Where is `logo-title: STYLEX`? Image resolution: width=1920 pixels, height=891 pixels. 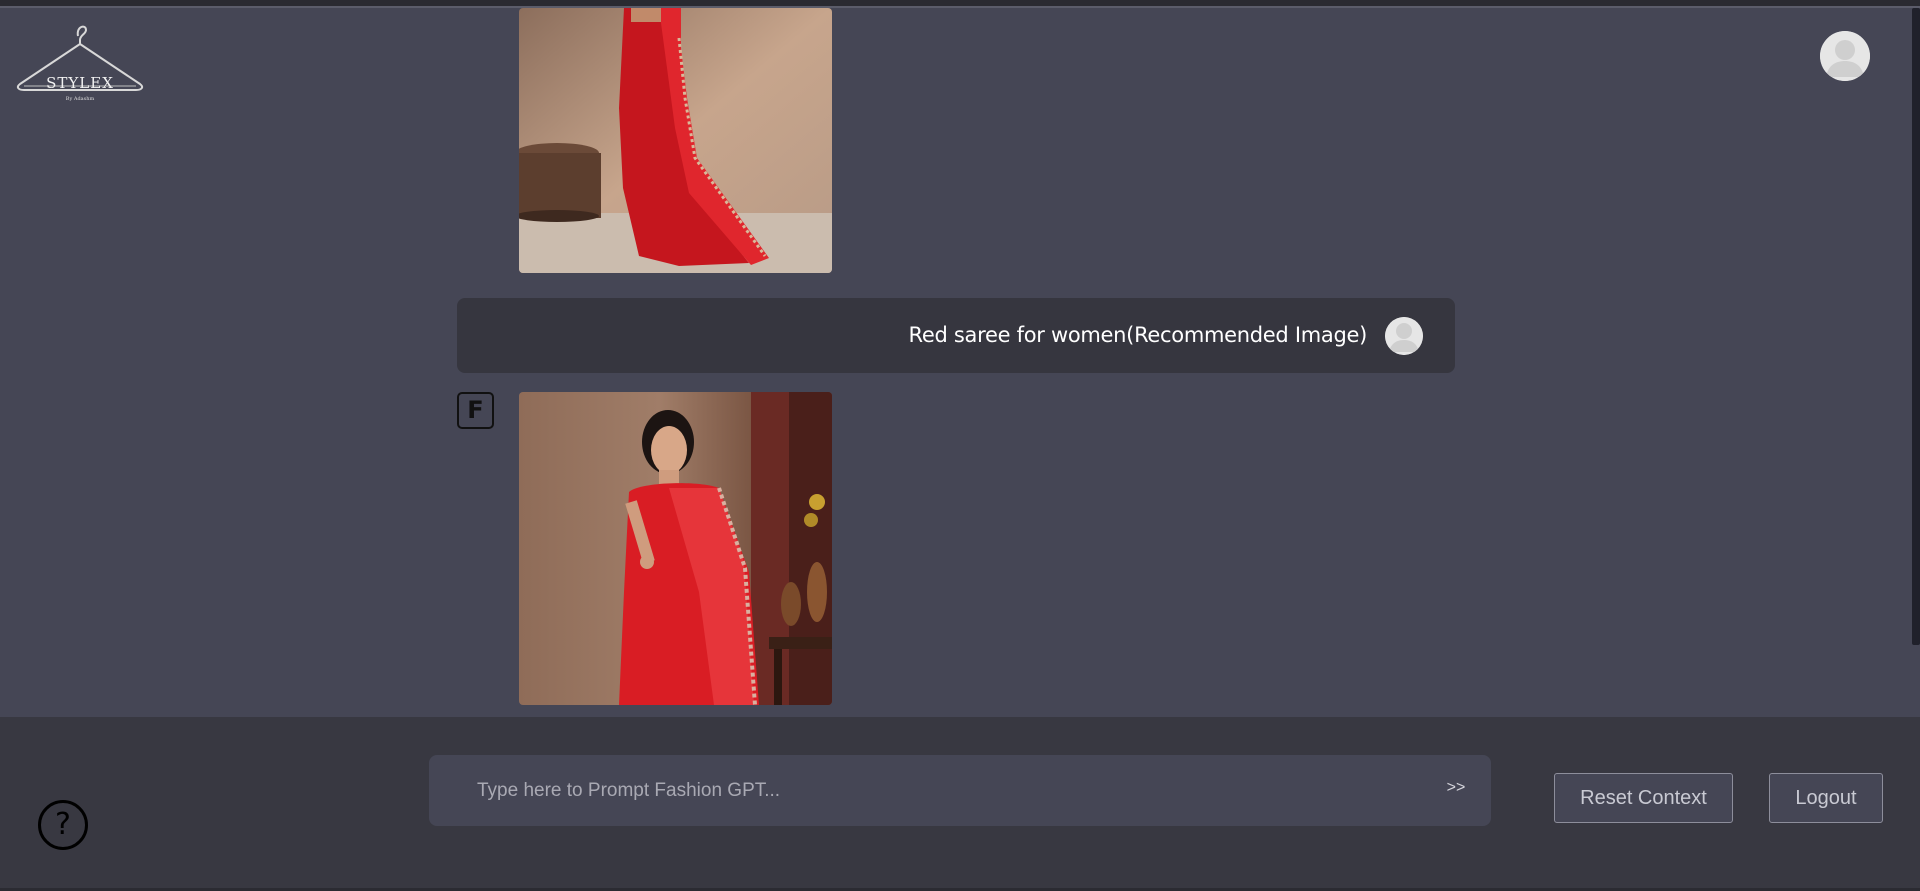
logo-title: STYLEX is located at coordinates (80, 83).